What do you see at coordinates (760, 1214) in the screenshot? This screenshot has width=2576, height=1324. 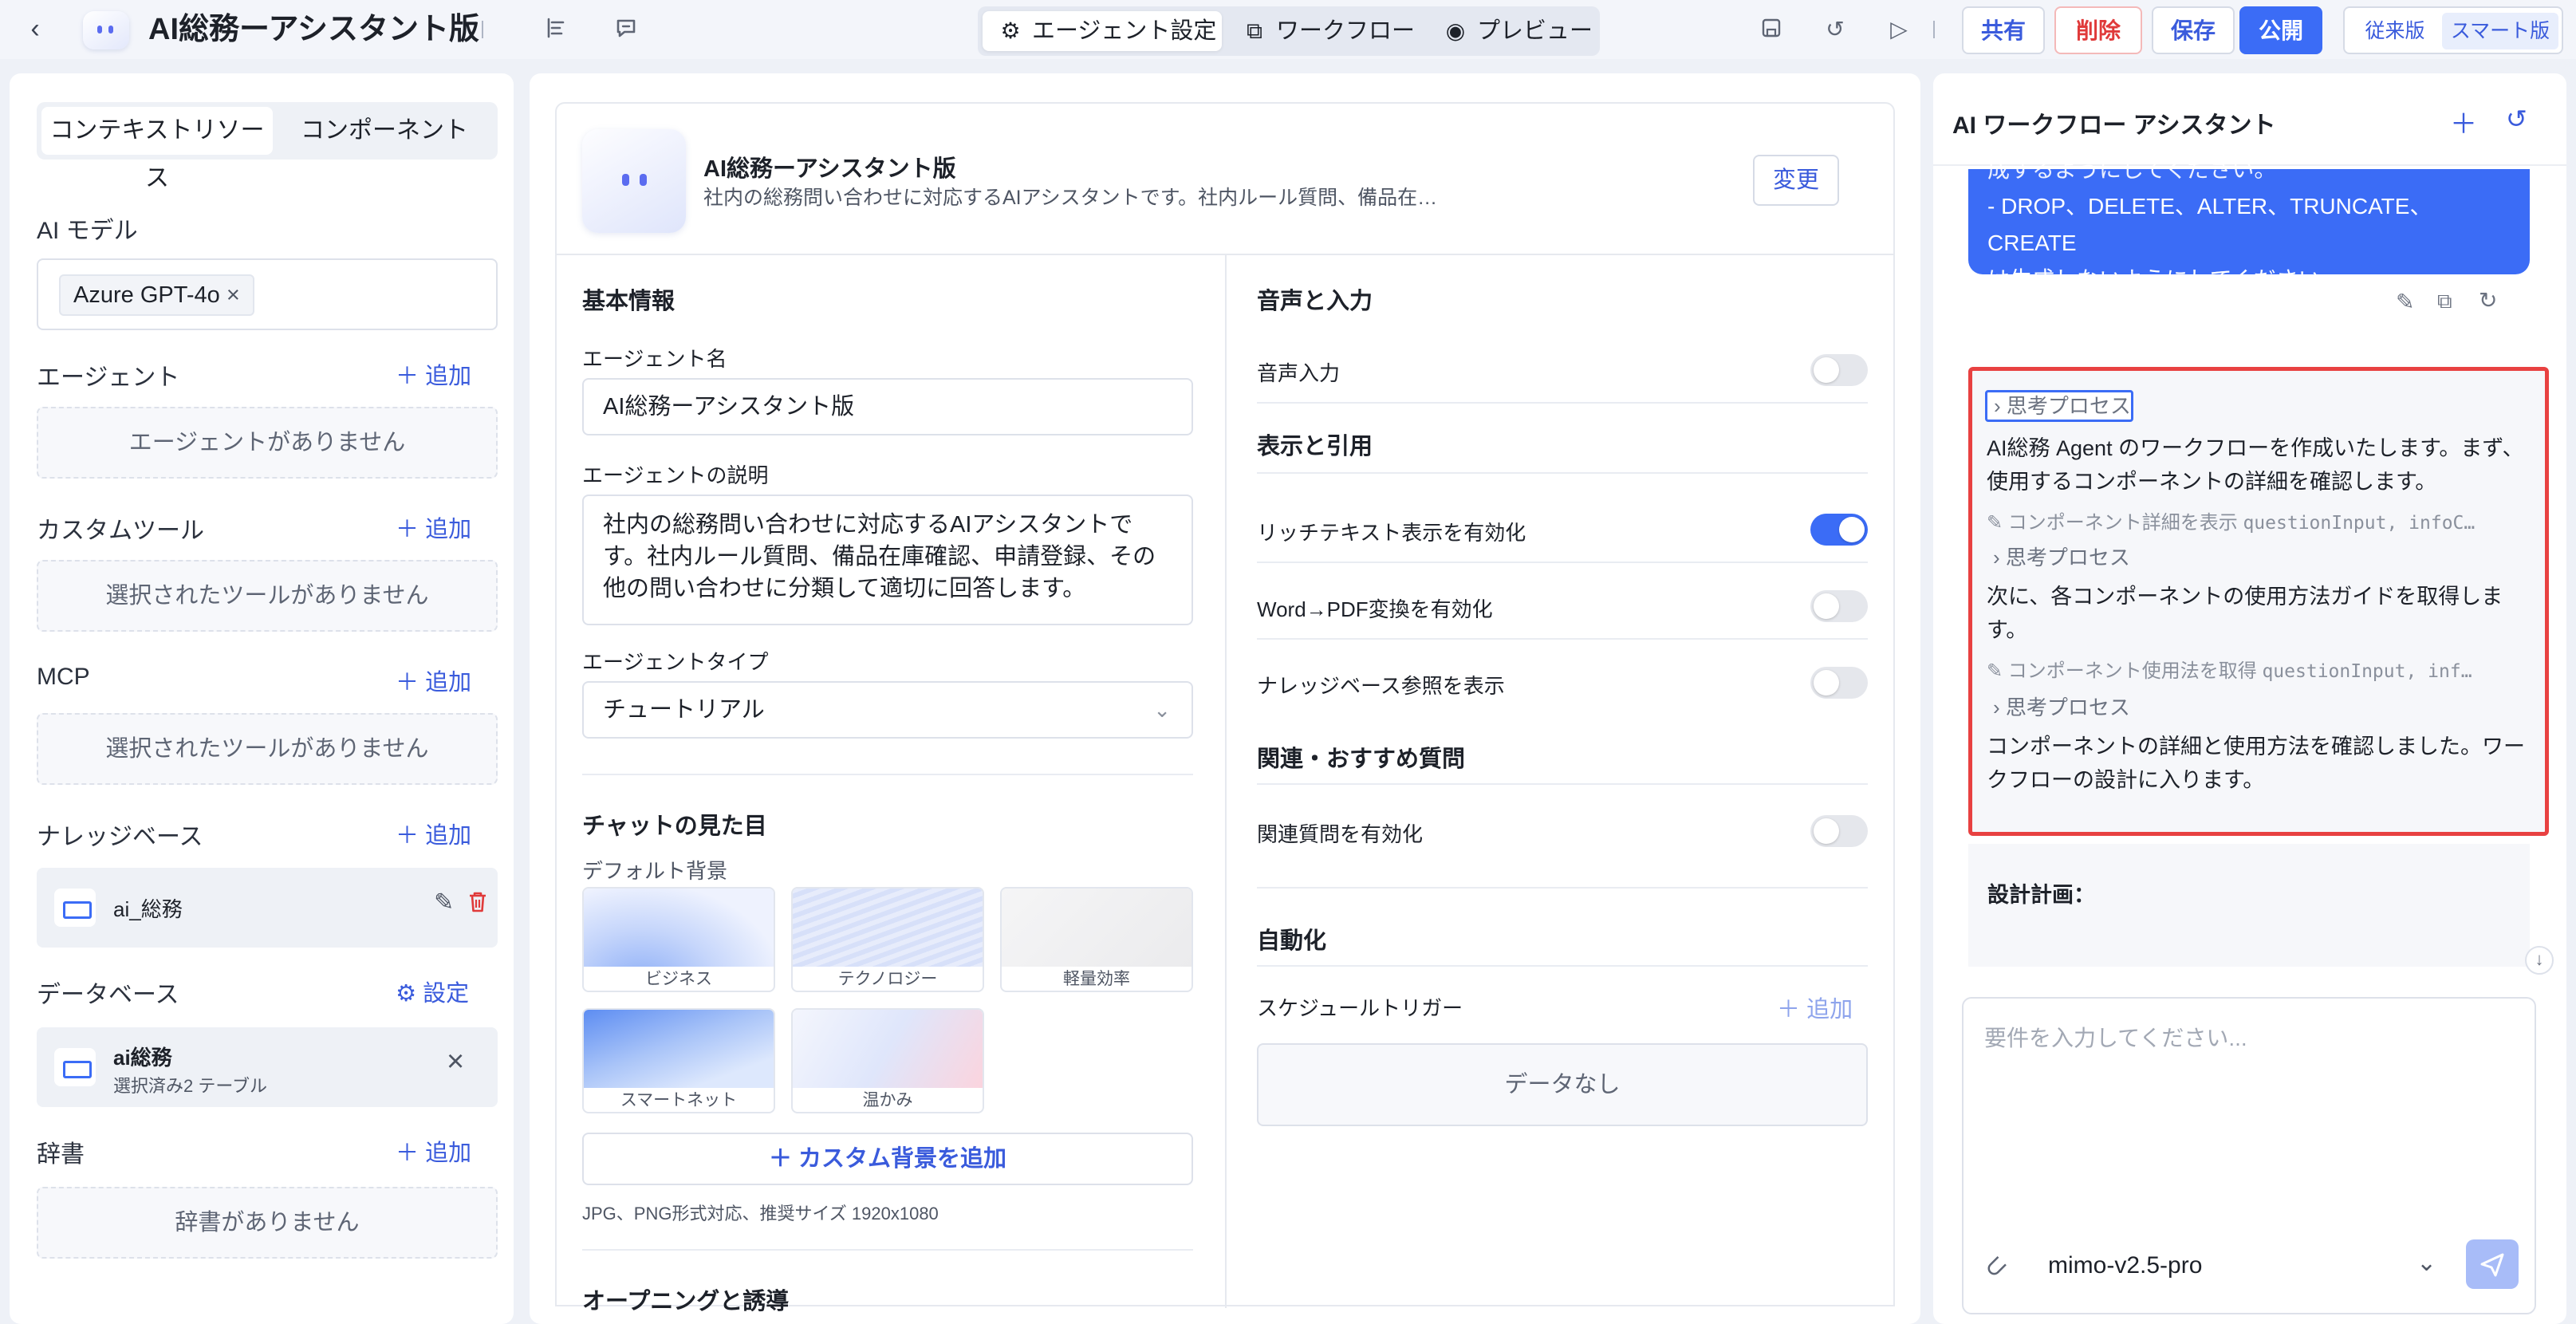 I see `bg-hint: JPG、PNG形式対応、推奨サイズ 1920x1080` at bounding box center [760, 1214].